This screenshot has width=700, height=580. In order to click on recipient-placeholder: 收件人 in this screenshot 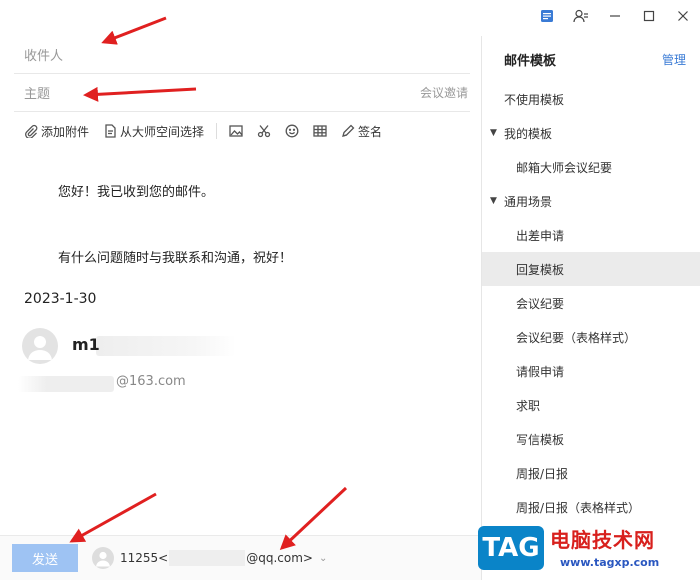, I will do `click(44, 56)`.